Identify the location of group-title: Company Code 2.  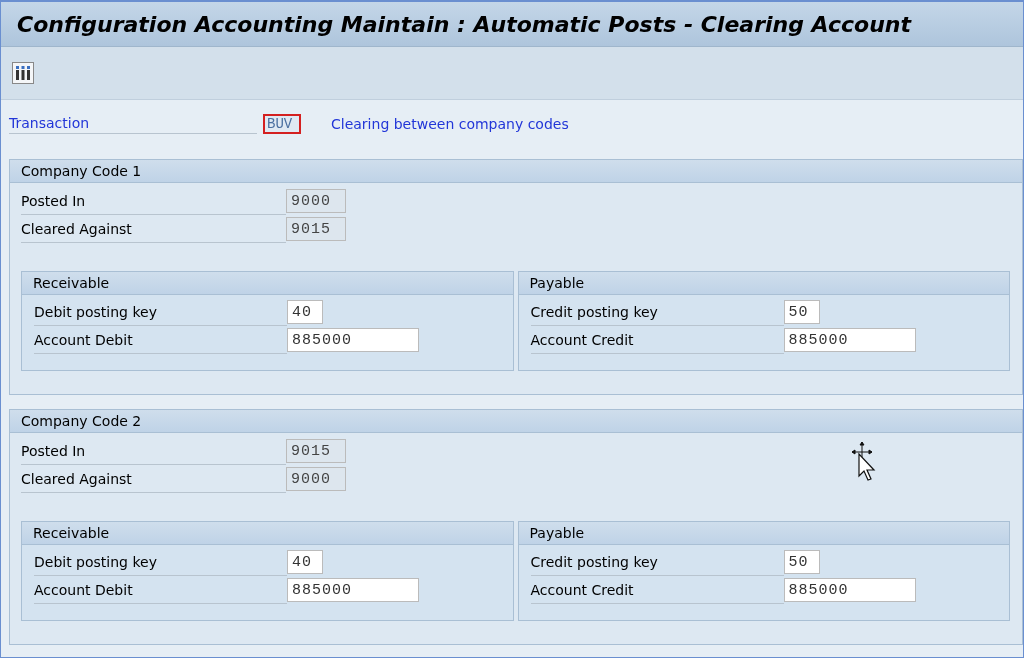
(516, 421).